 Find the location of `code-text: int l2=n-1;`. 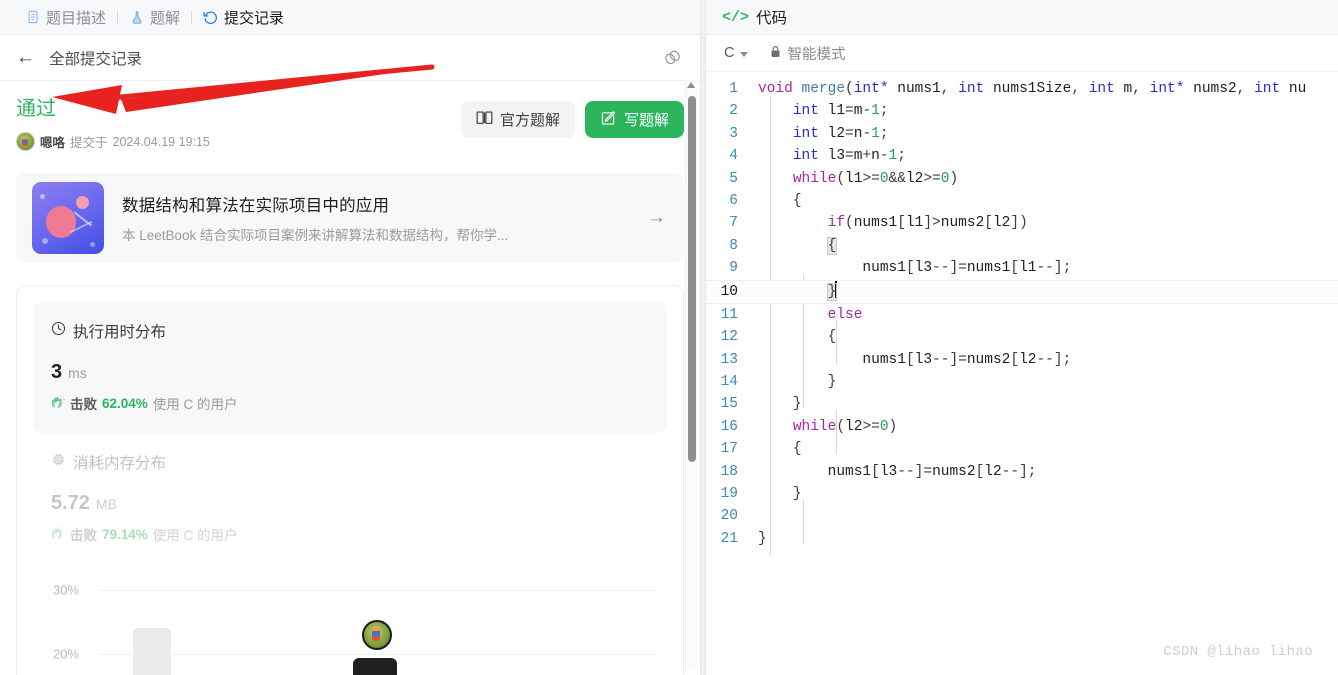

code-text: int l2=n-1; is located at coordinates (840, 133).